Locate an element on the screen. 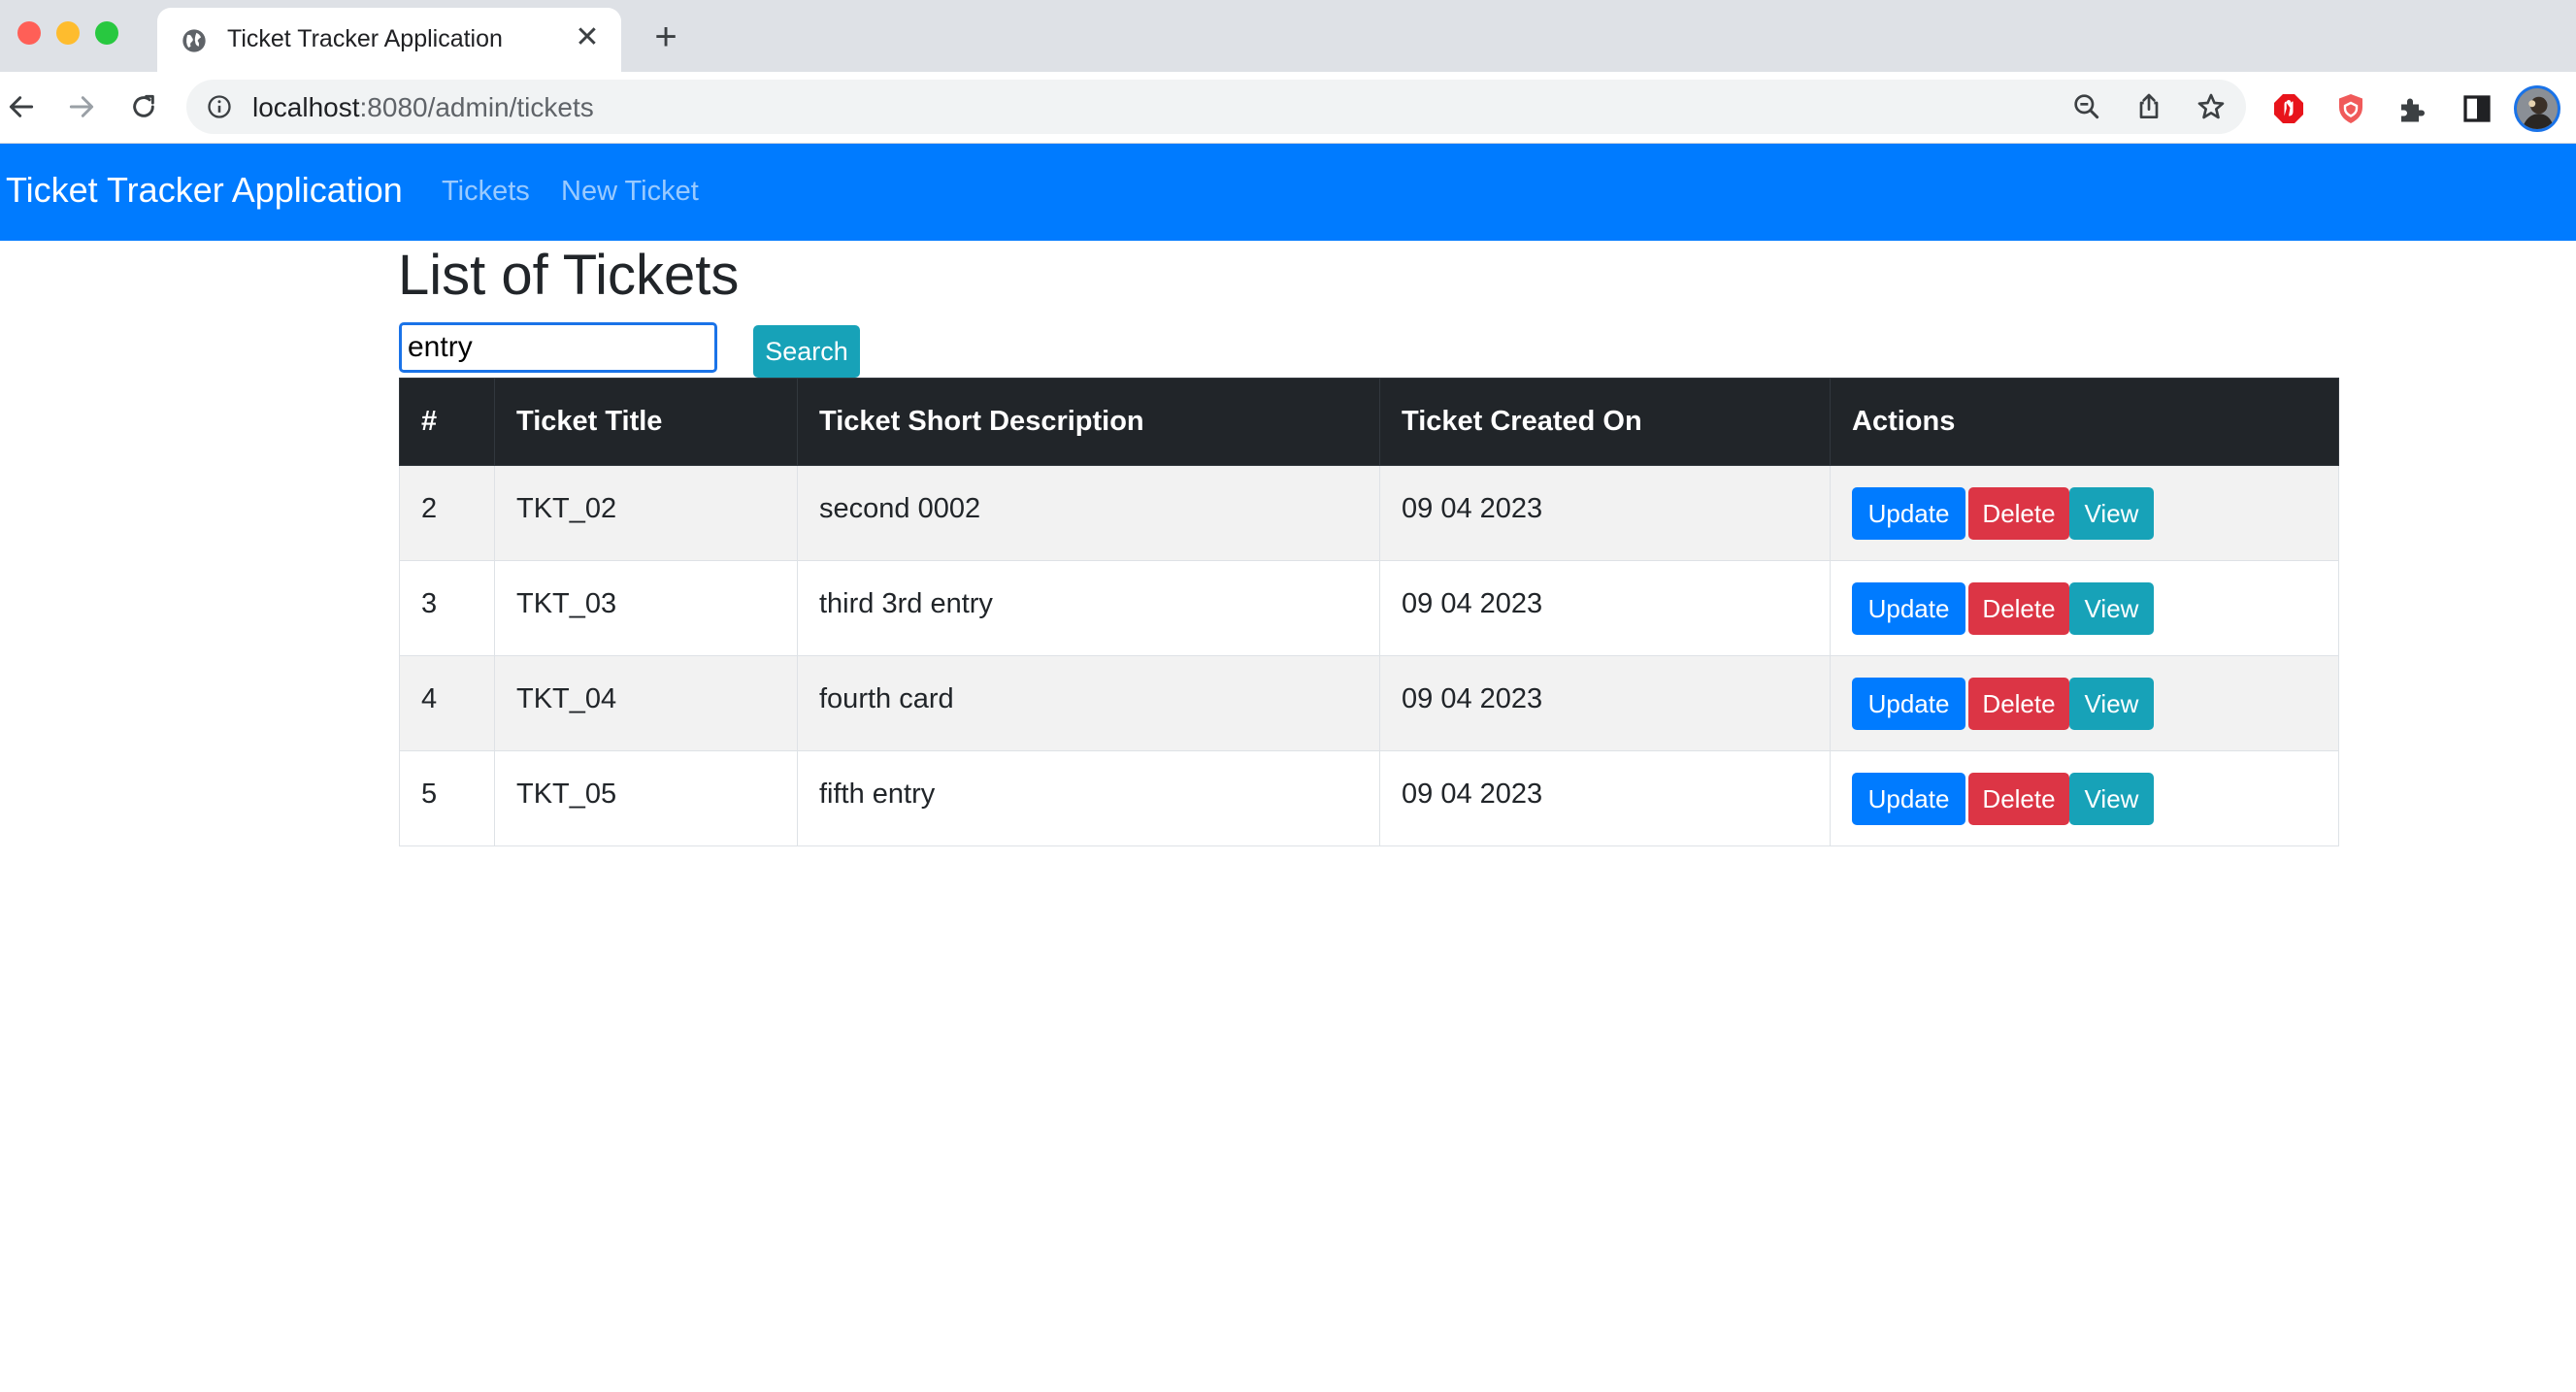  cell-description-text: third 3rd entry is located at coordinates (906, 603).